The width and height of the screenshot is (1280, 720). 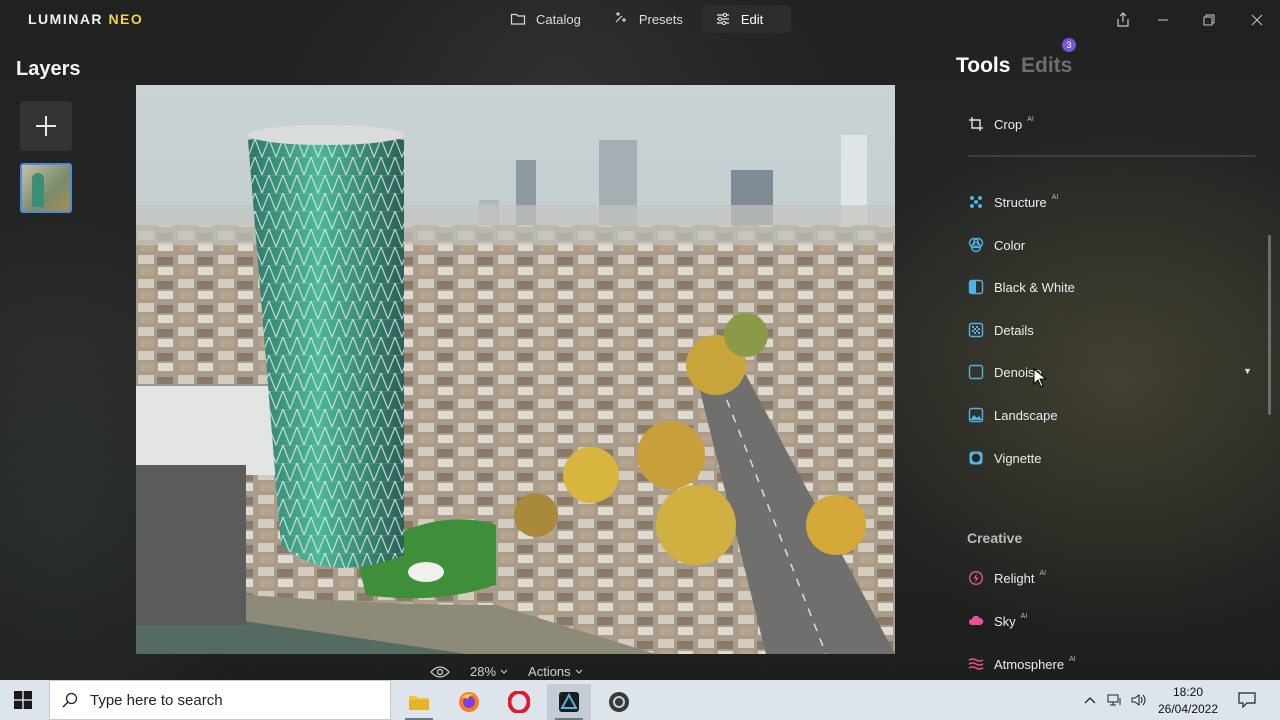 I want to click on mouse-cursor-icon, so click(x=1040, y=380).